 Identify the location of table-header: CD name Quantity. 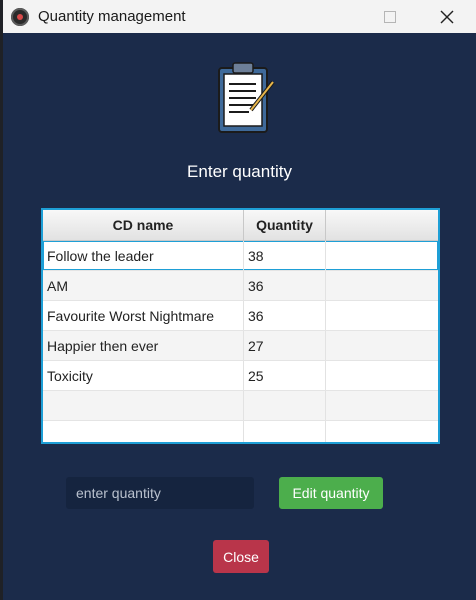
(240, 225).